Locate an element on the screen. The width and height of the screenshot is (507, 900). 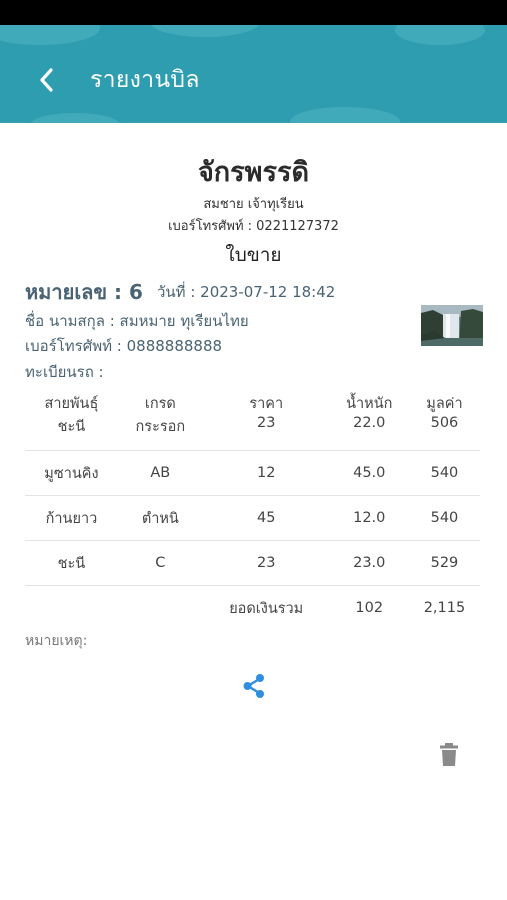
total-amount: 2,115 is located at coordinates (444, 608).